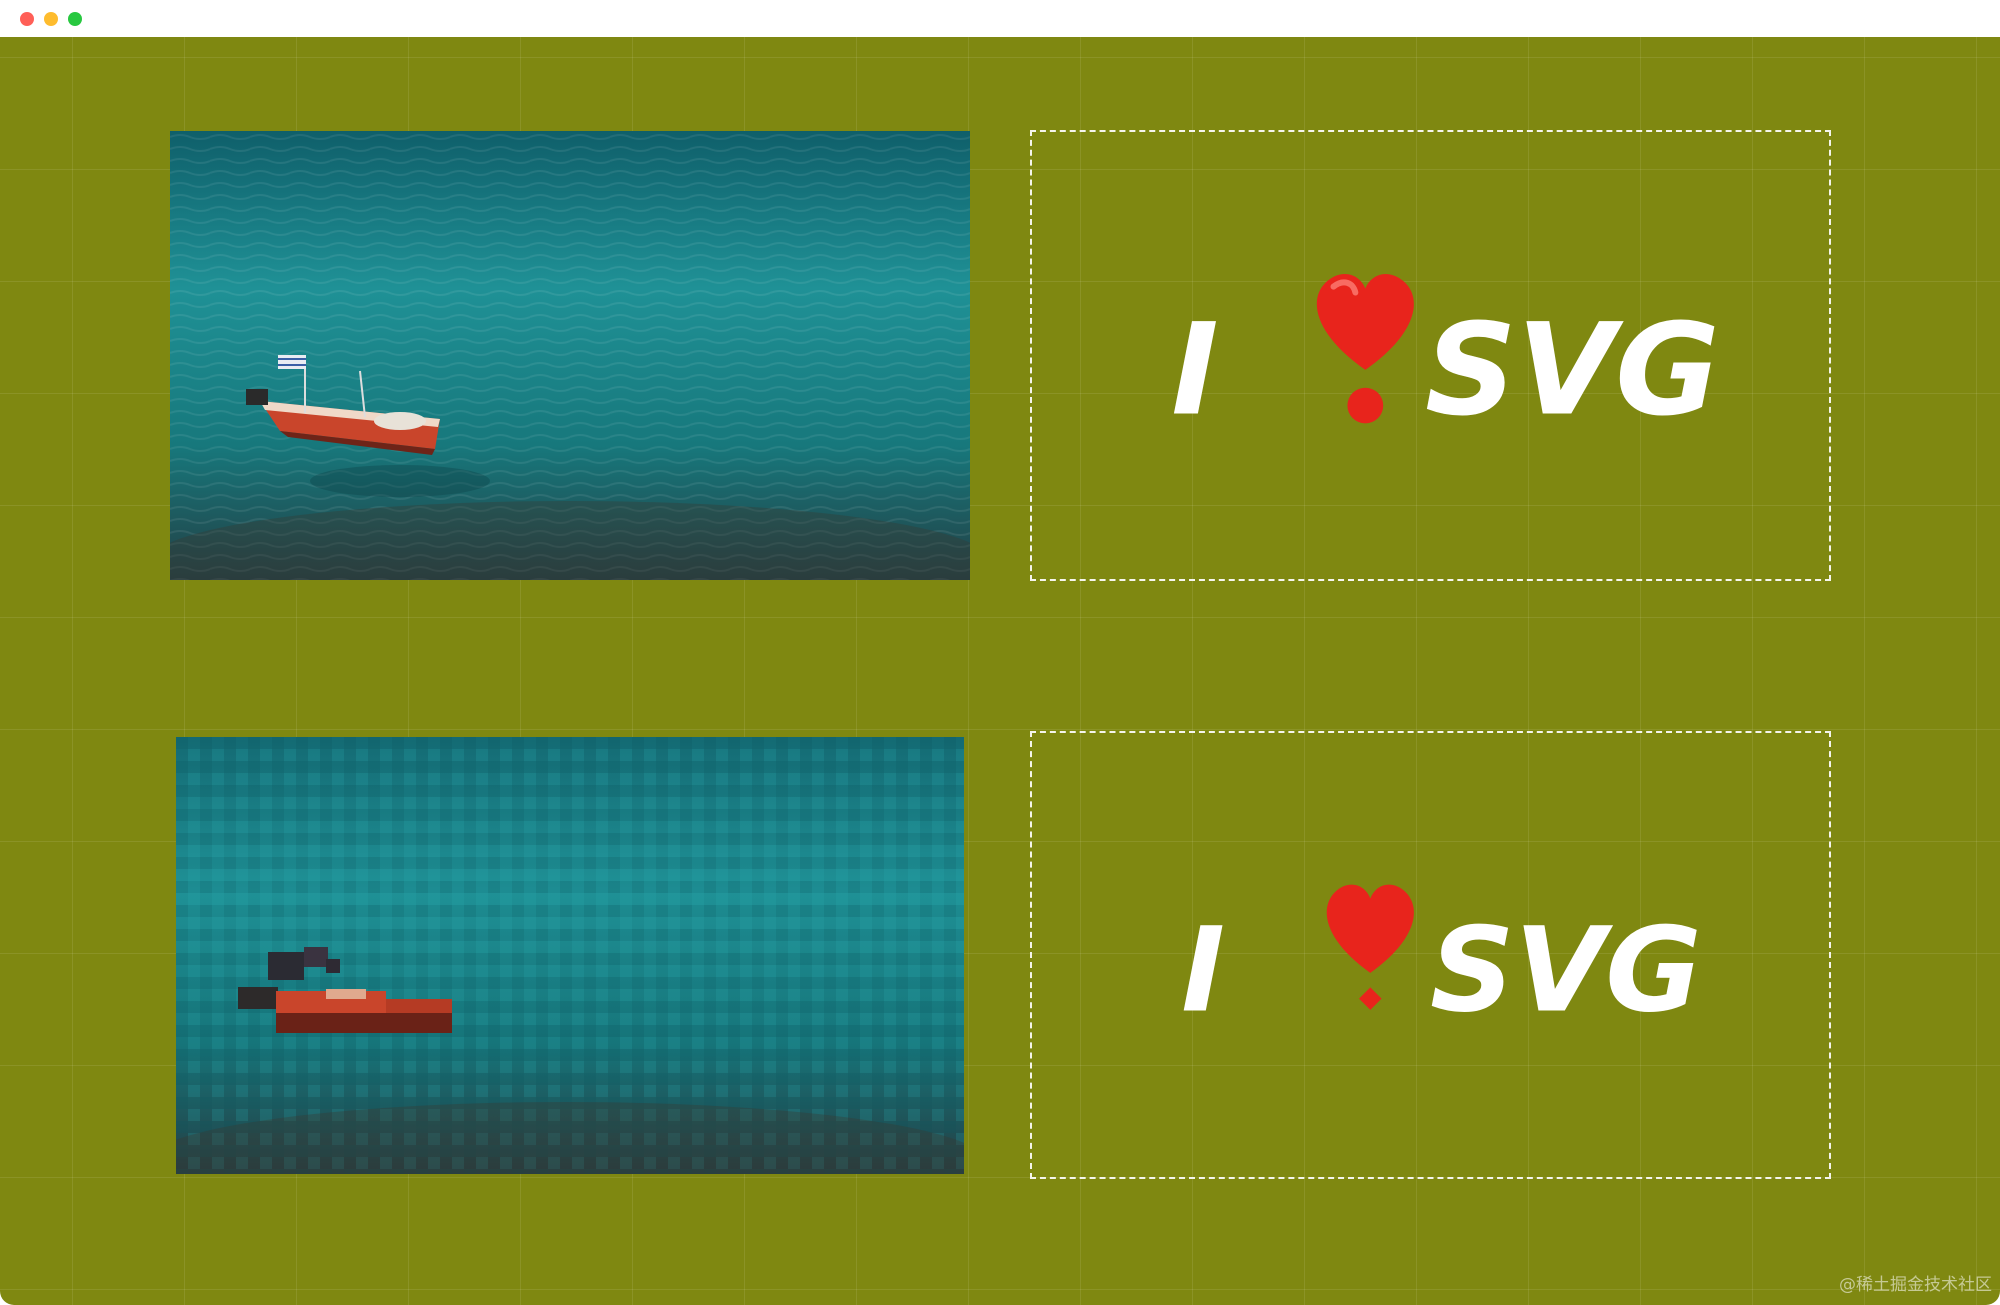 The image size is (2000, 1305). I want to click on love-svg-graphic: I SVG, so click(1445, 359).